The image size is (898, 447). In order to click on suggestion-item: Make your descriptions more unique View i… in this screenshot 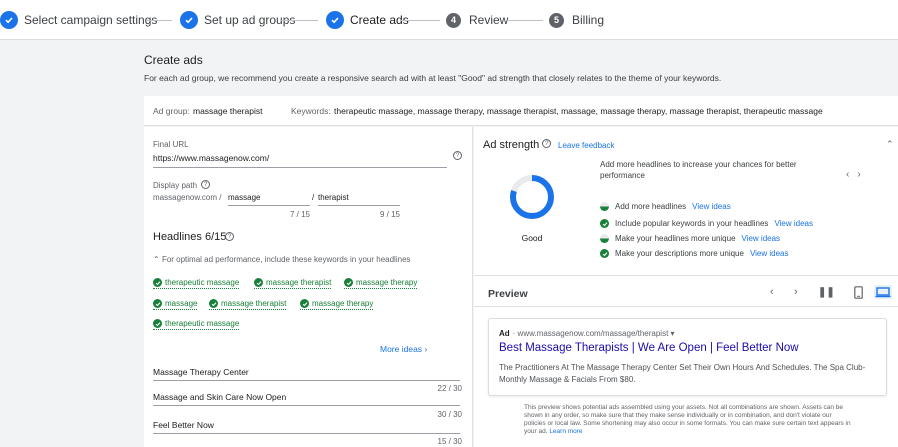, I will do `click(694, 253)`.